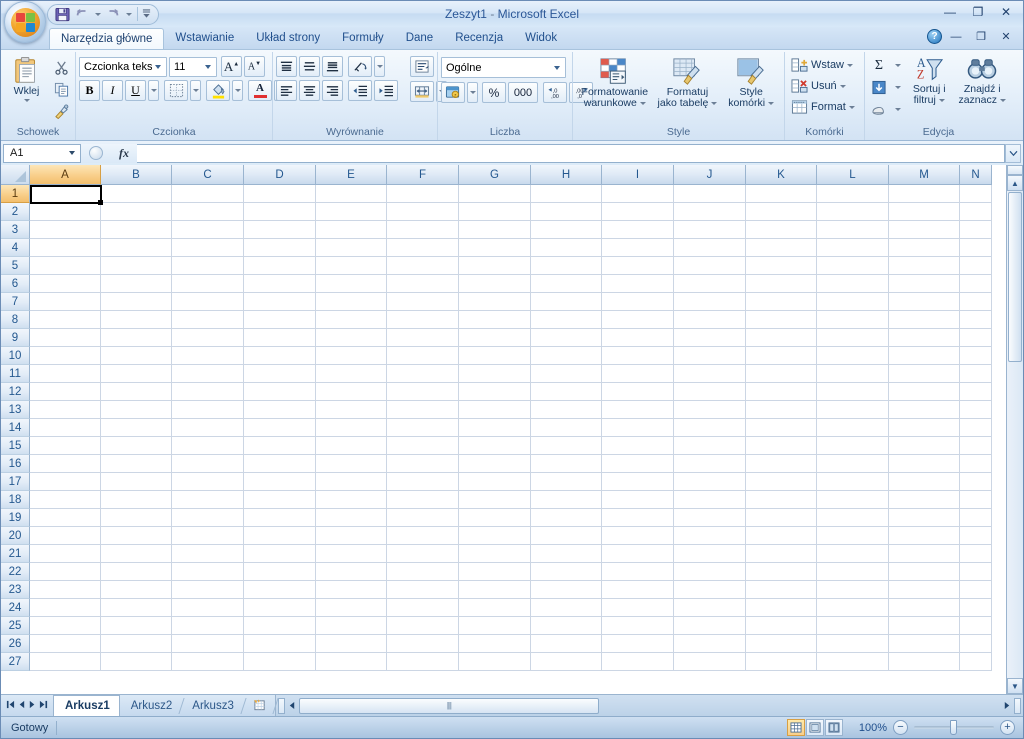 The height and width of the screenshot is (739, 1024). I want to click on cell-C15, so click(208, 446).